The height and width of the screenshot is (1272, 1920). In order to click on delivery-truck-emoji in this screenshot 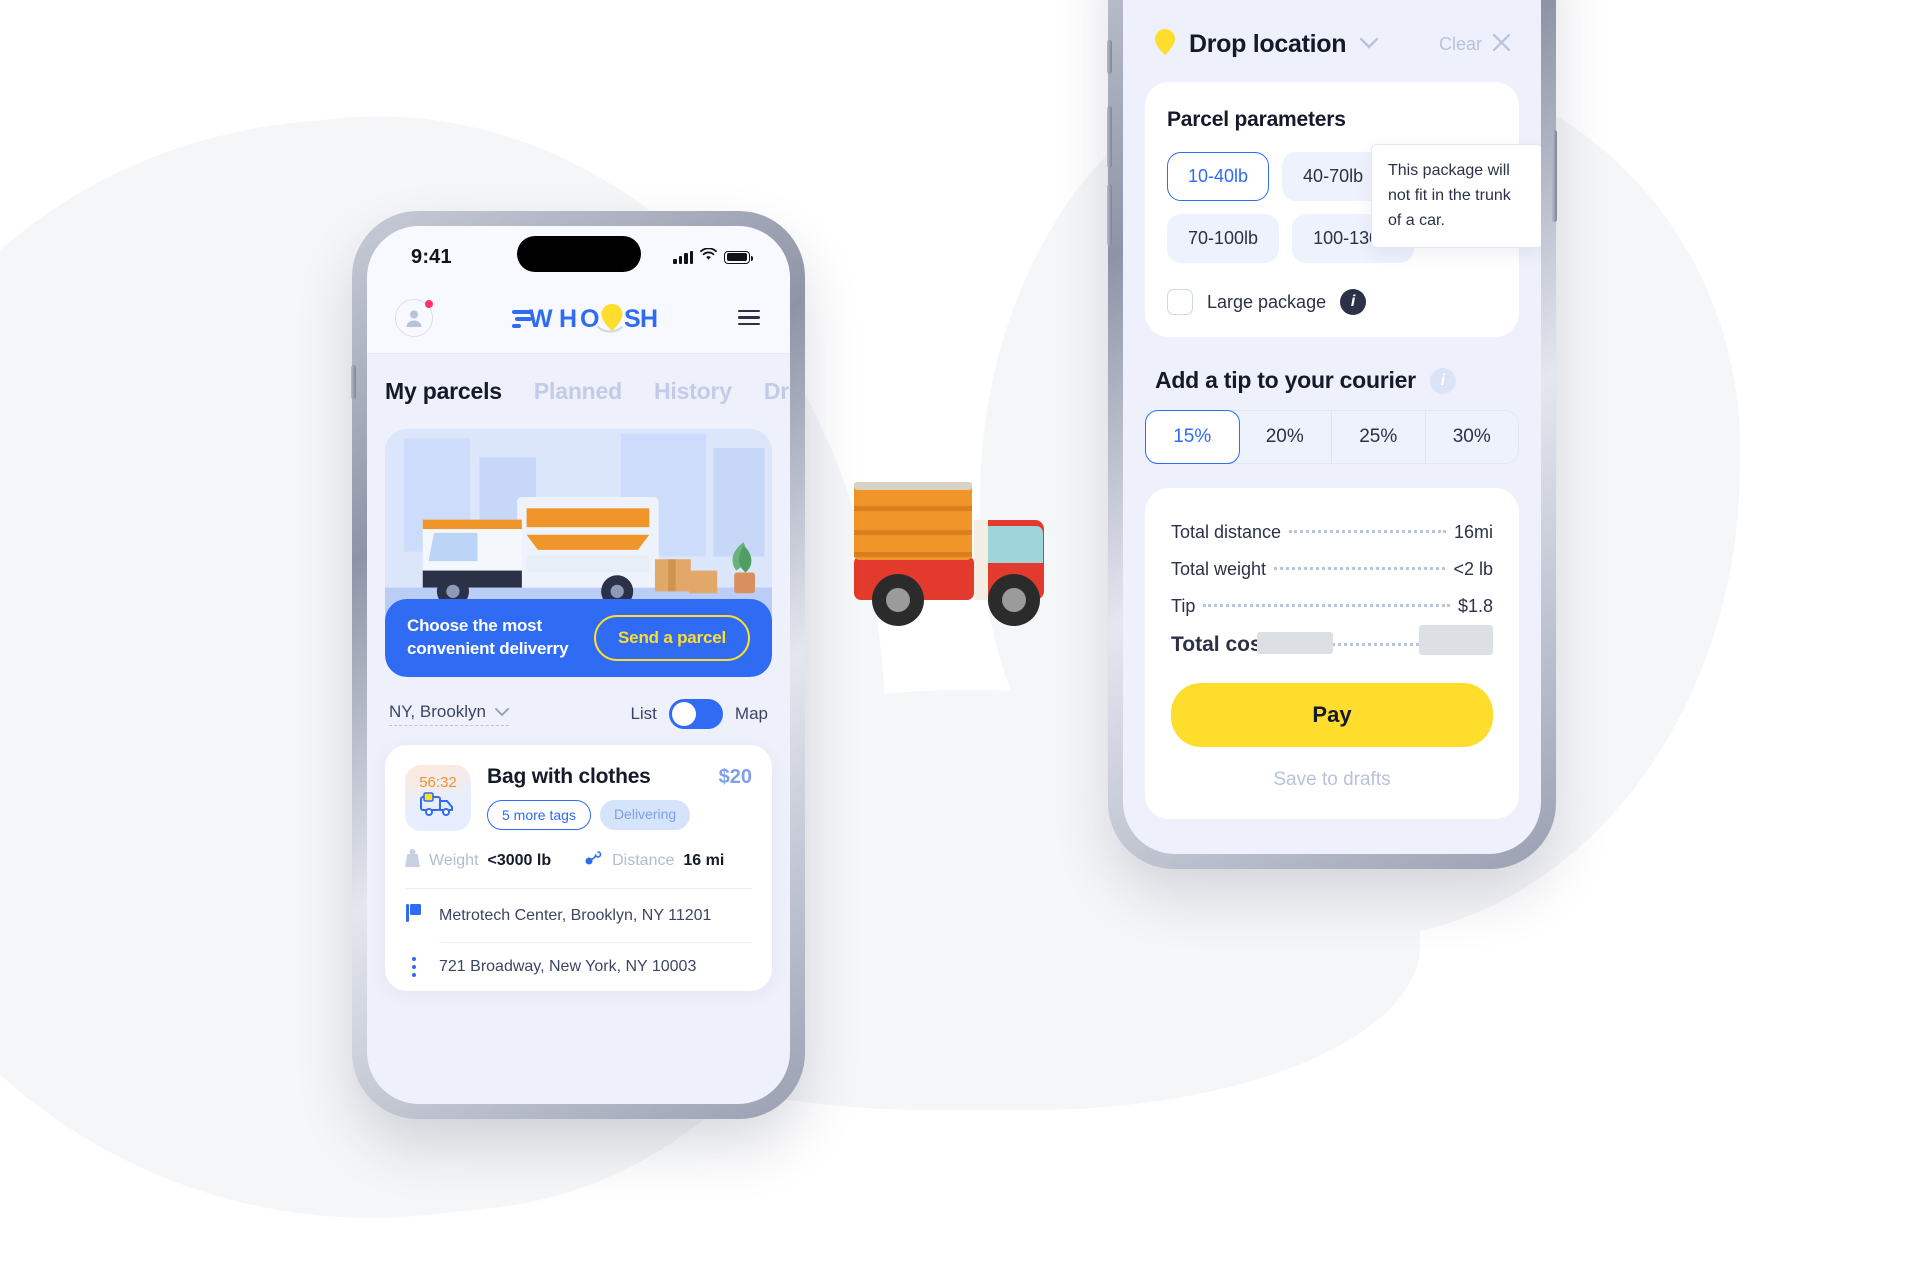, I will do `click(949, 554)`.